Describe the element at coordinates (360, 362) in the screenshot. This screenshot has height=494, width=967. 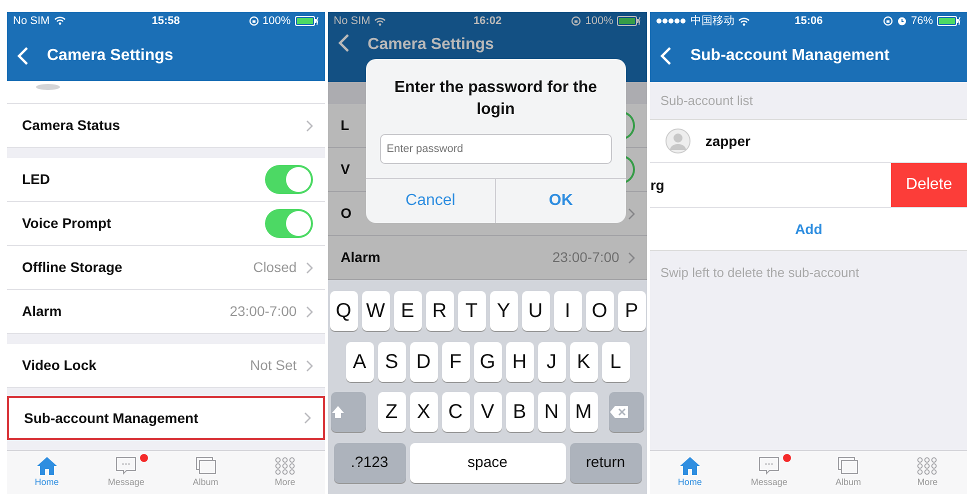
I see `keyboard-key: A` at that location.